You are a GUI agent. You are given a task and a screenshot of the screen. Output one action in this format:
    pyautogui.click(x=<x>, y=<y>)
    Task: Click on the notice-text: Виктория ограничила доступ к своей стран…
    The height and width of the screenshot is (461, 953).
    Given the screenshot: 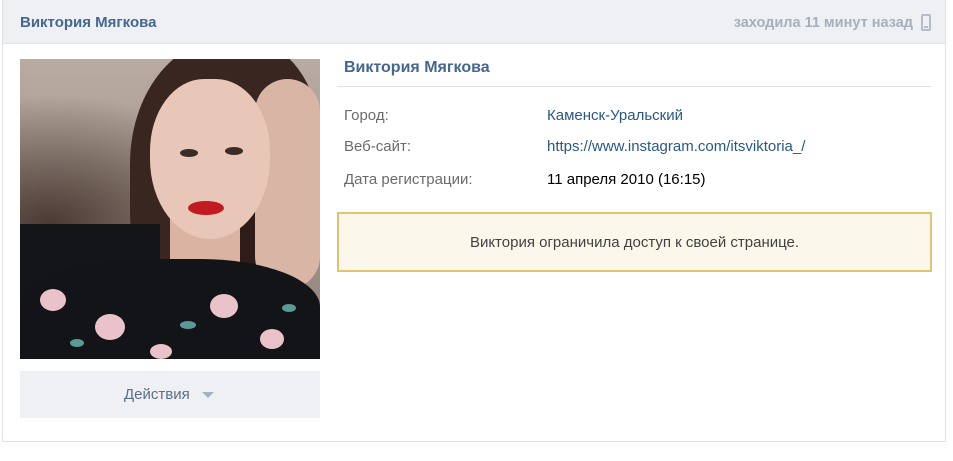 What is the action you would take?
    pyautogui.click(x=634, y=242)
    